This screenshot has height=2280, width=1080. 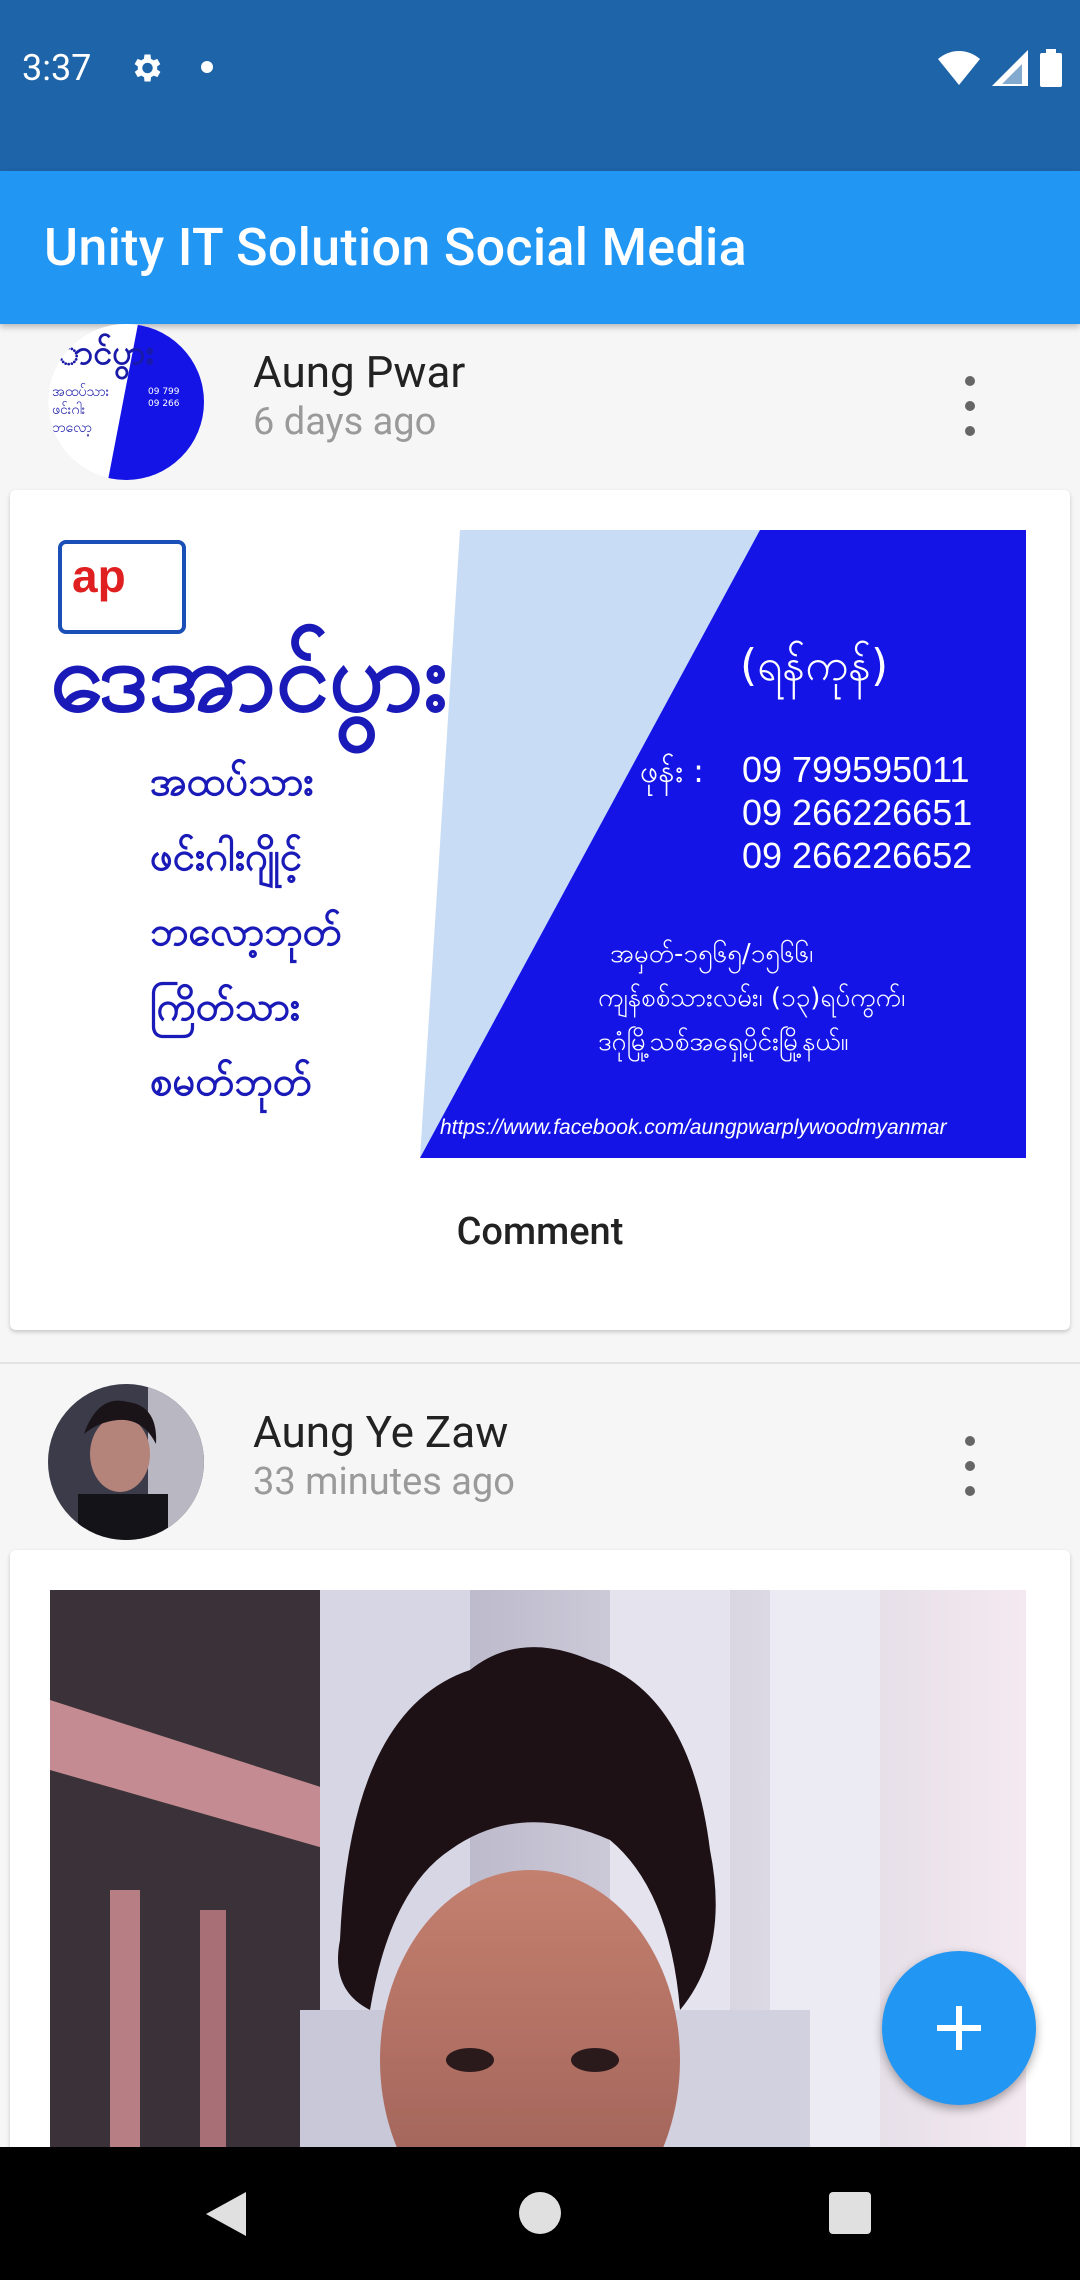 What do you see at coordinates (81, 392) in the screenshot?
I see `svg-text: အထပ်သား` at bounding box center [81, 392].